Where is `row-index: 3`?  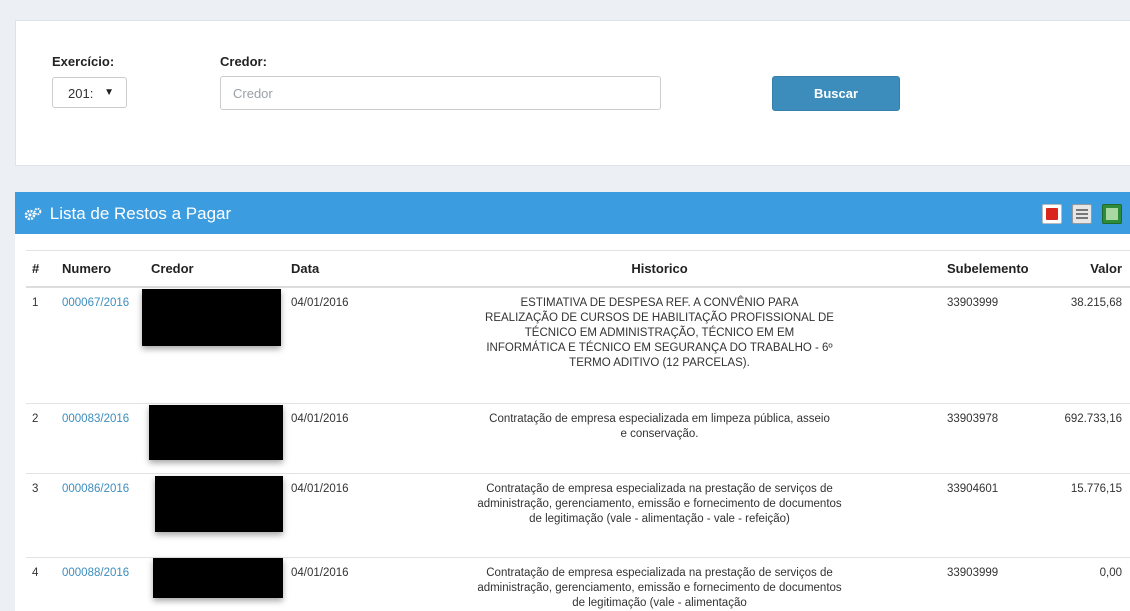
row-index: 3 is located at coordinates (41, 514).